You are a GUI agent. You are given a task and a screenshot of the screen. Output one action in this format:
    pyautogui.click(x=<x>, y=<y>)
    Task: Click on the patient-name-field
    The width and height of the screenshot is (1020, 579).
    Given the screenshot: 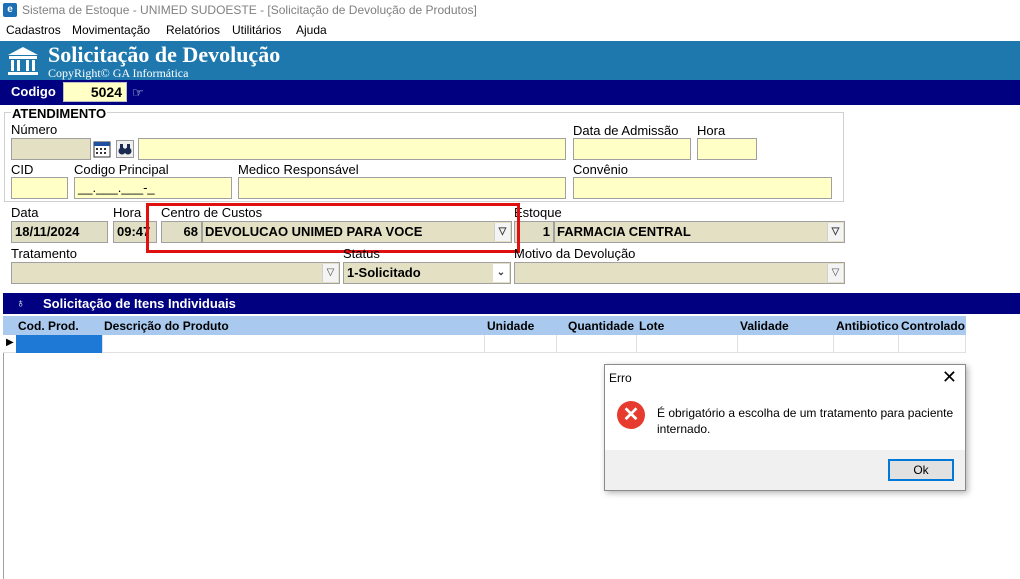 What is the action you would take?
    pyautogui.click(x=352, y=149)
    